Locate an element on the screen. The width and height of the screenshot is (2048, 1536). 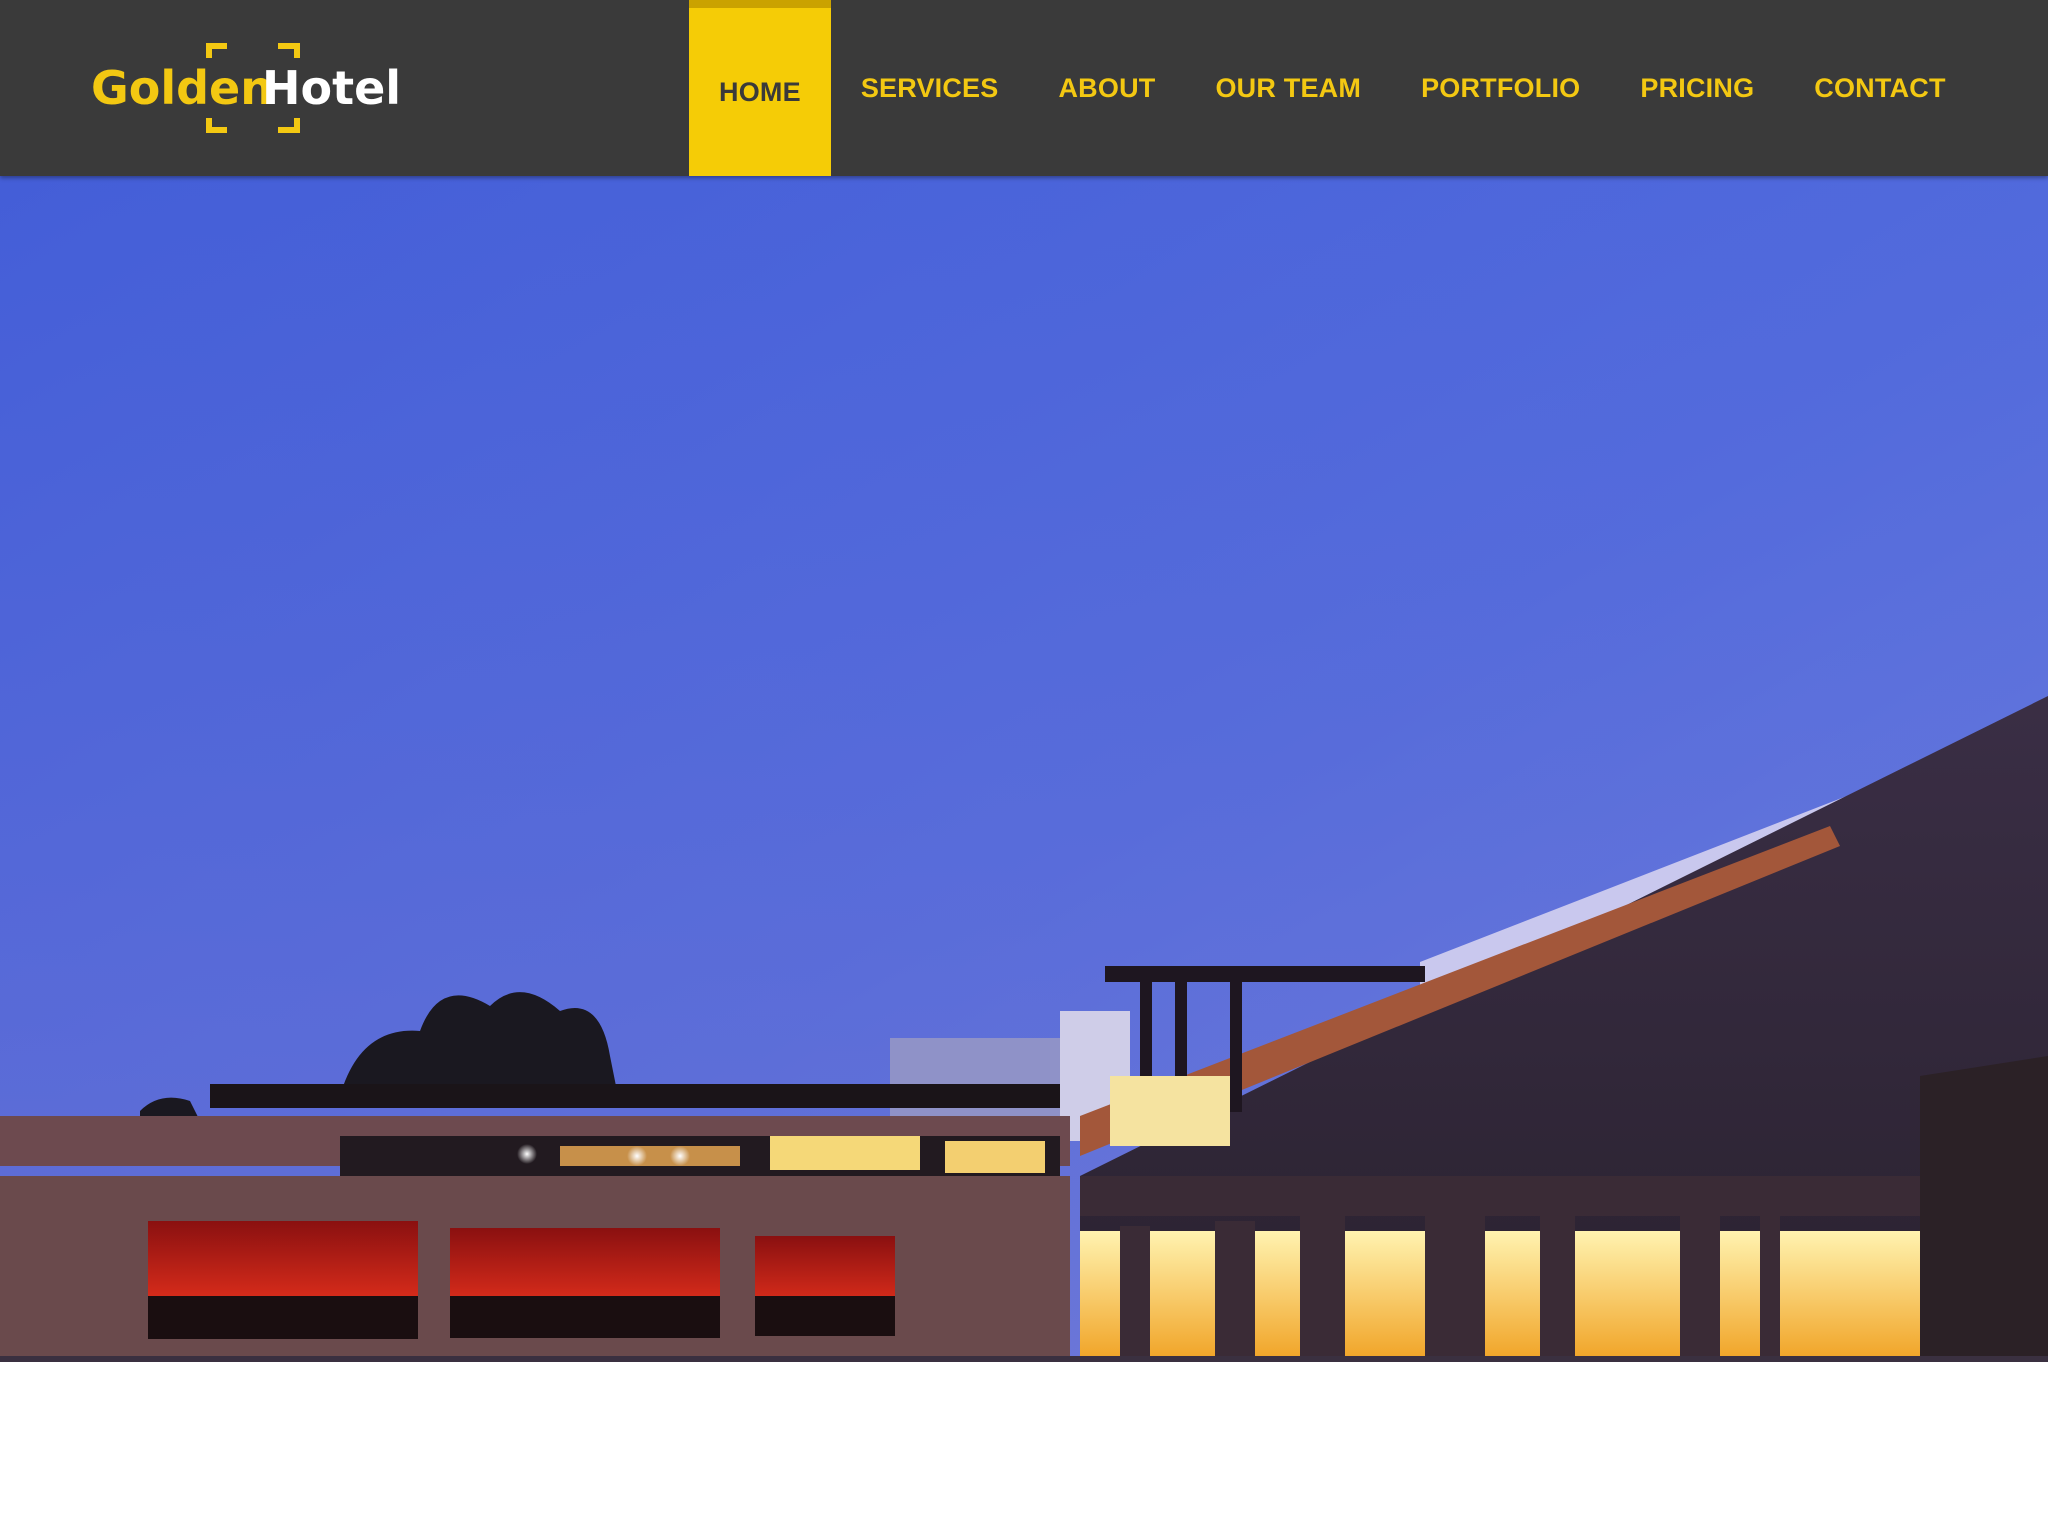
nav-item-about: ABOUT is located at coordinates (1106, 88).